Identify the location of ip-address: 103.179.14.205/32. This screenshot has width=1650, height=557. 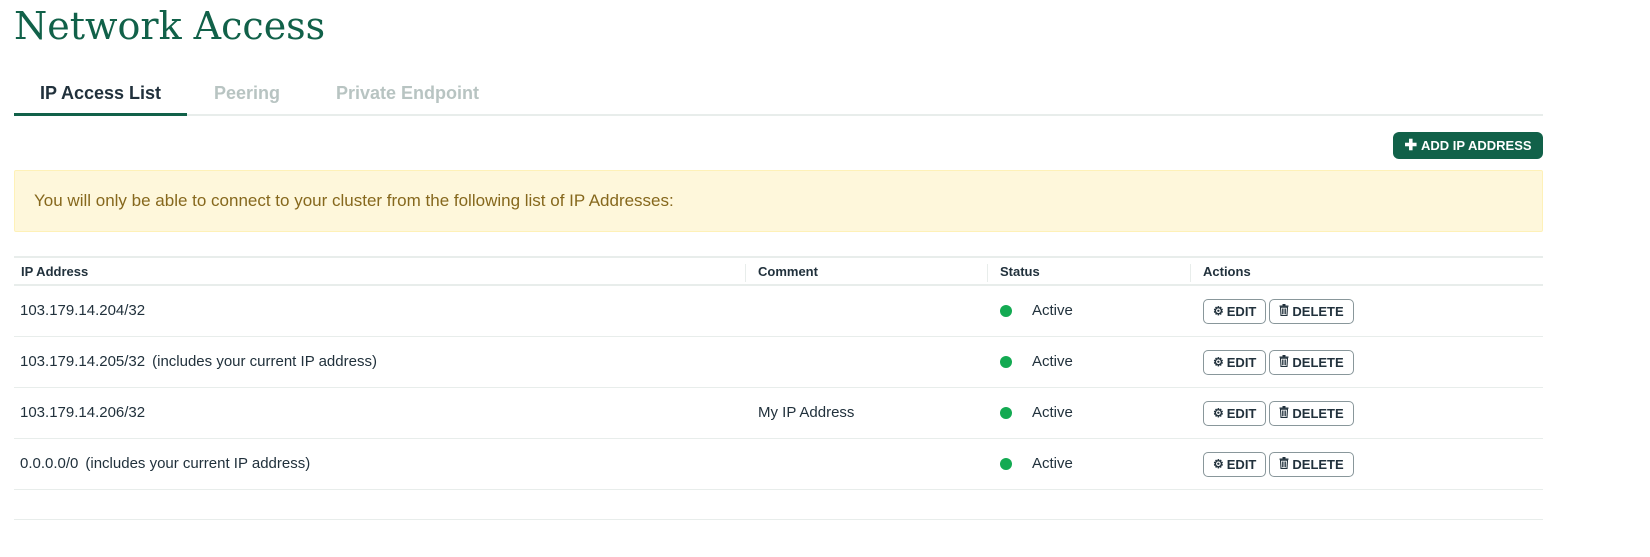
(83, 361).